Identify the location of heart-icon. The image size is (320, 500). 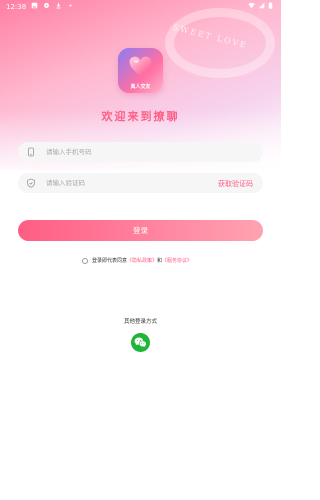
(140, 66).